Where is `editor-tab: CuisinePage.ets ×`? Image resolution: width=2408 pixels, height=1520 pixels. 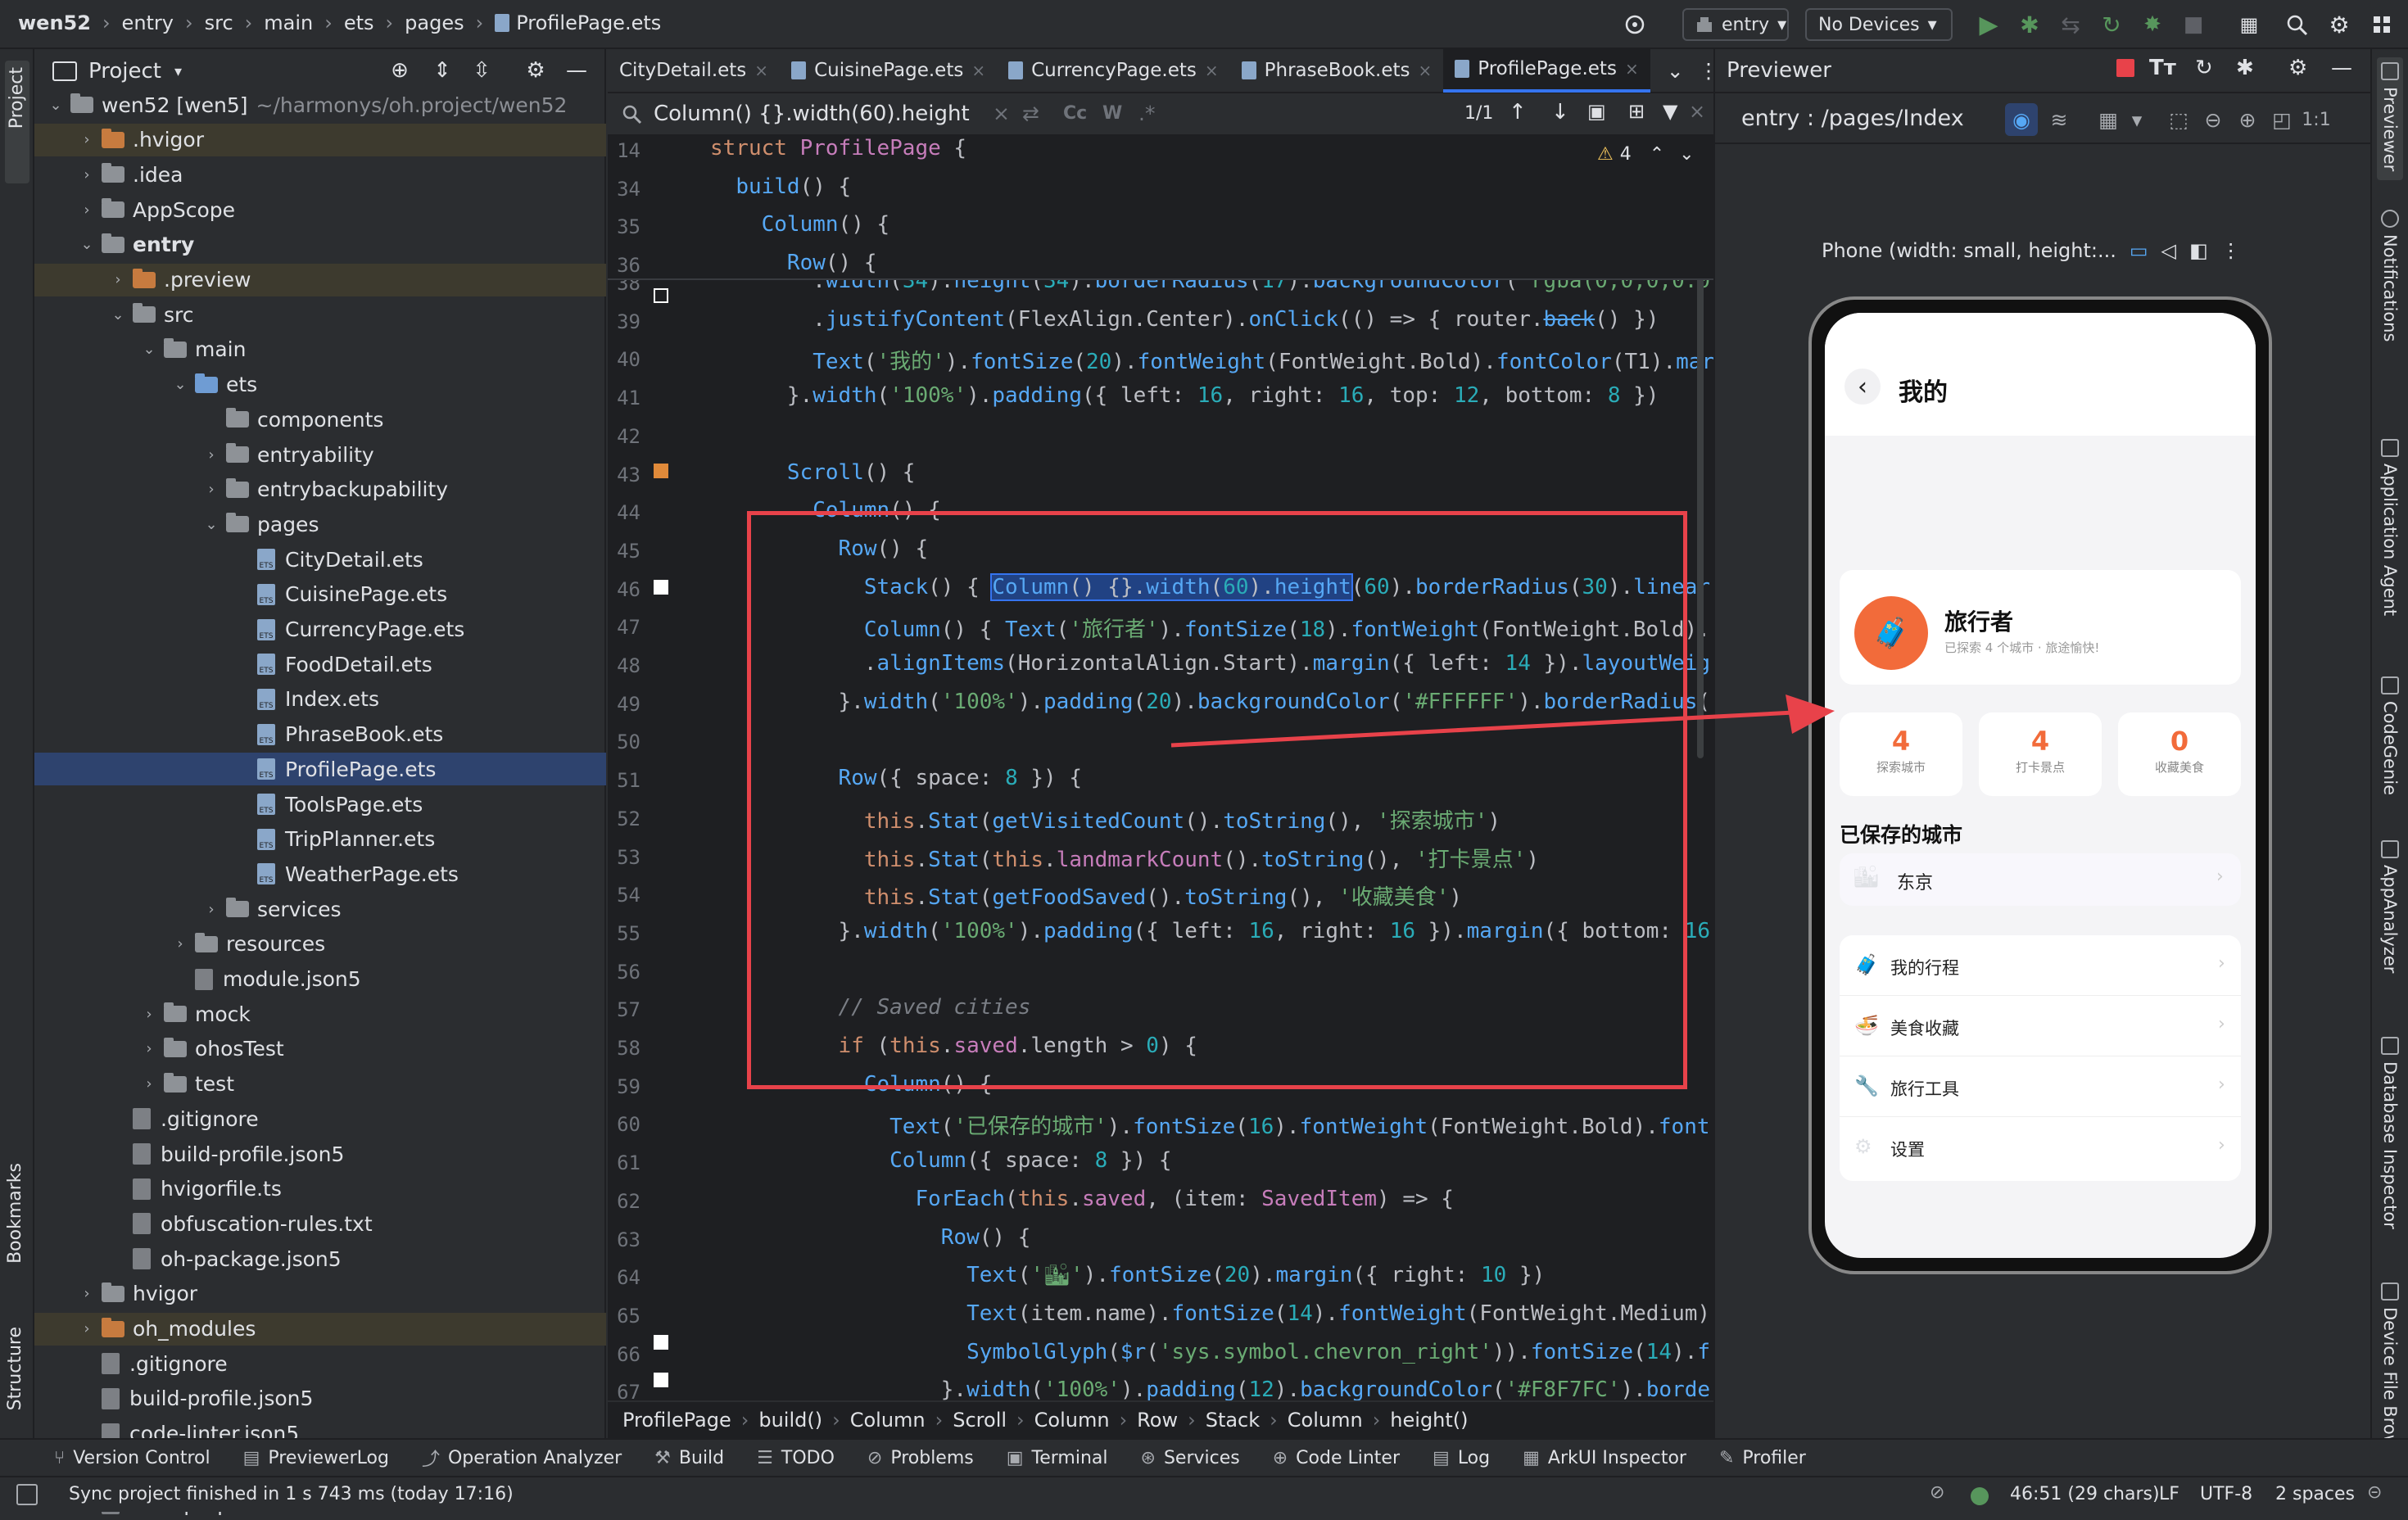 editor-tab: CuisinePage.ets × is located at coordinates (888, 70).